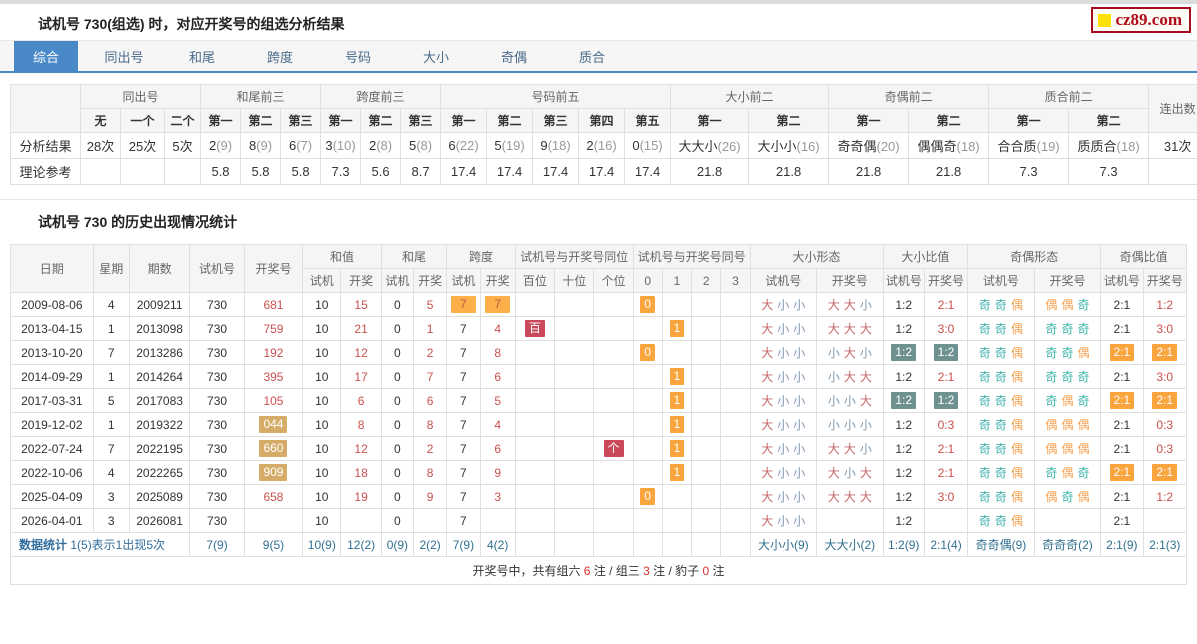  What do you see at coordinates (1141, 20) in the screenshot?
I see `site-logo: cz89.com` at bounding box center [1141, 20].